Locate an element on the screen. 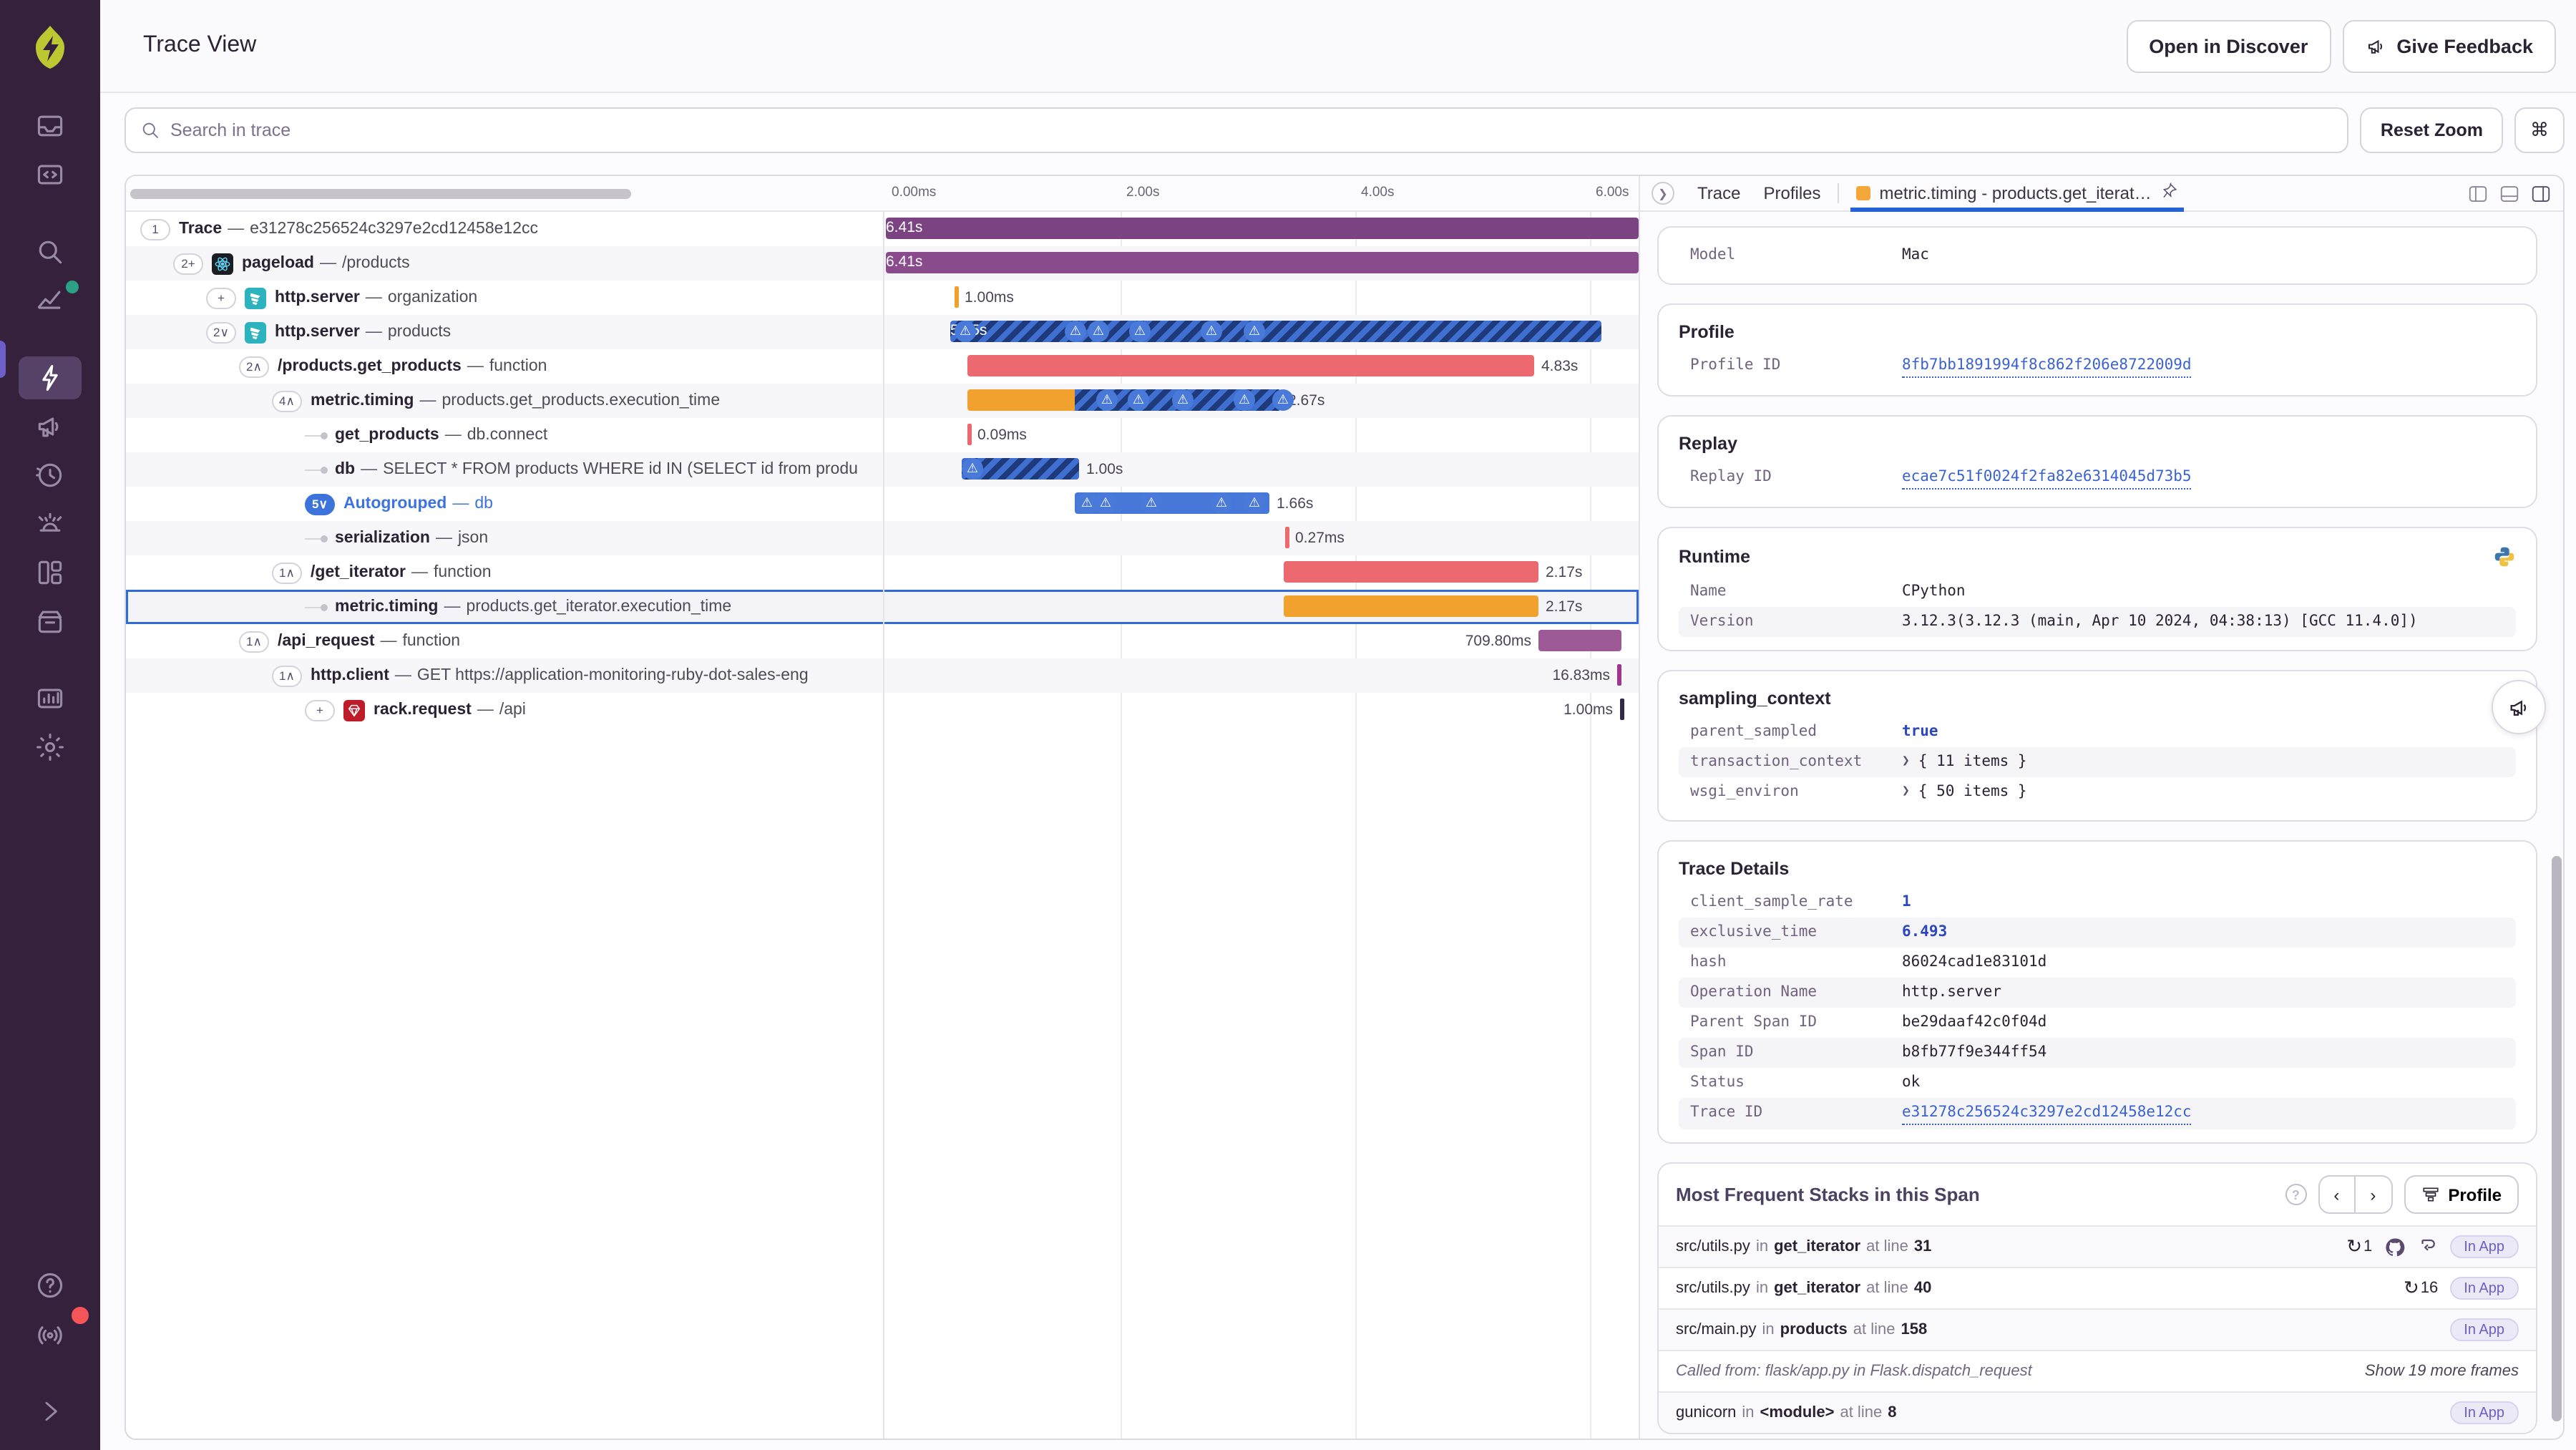 The height and width of the screenshot is (1450, 2576). span-duration-bar: 6.41s is located at coordinates (1262, 228).